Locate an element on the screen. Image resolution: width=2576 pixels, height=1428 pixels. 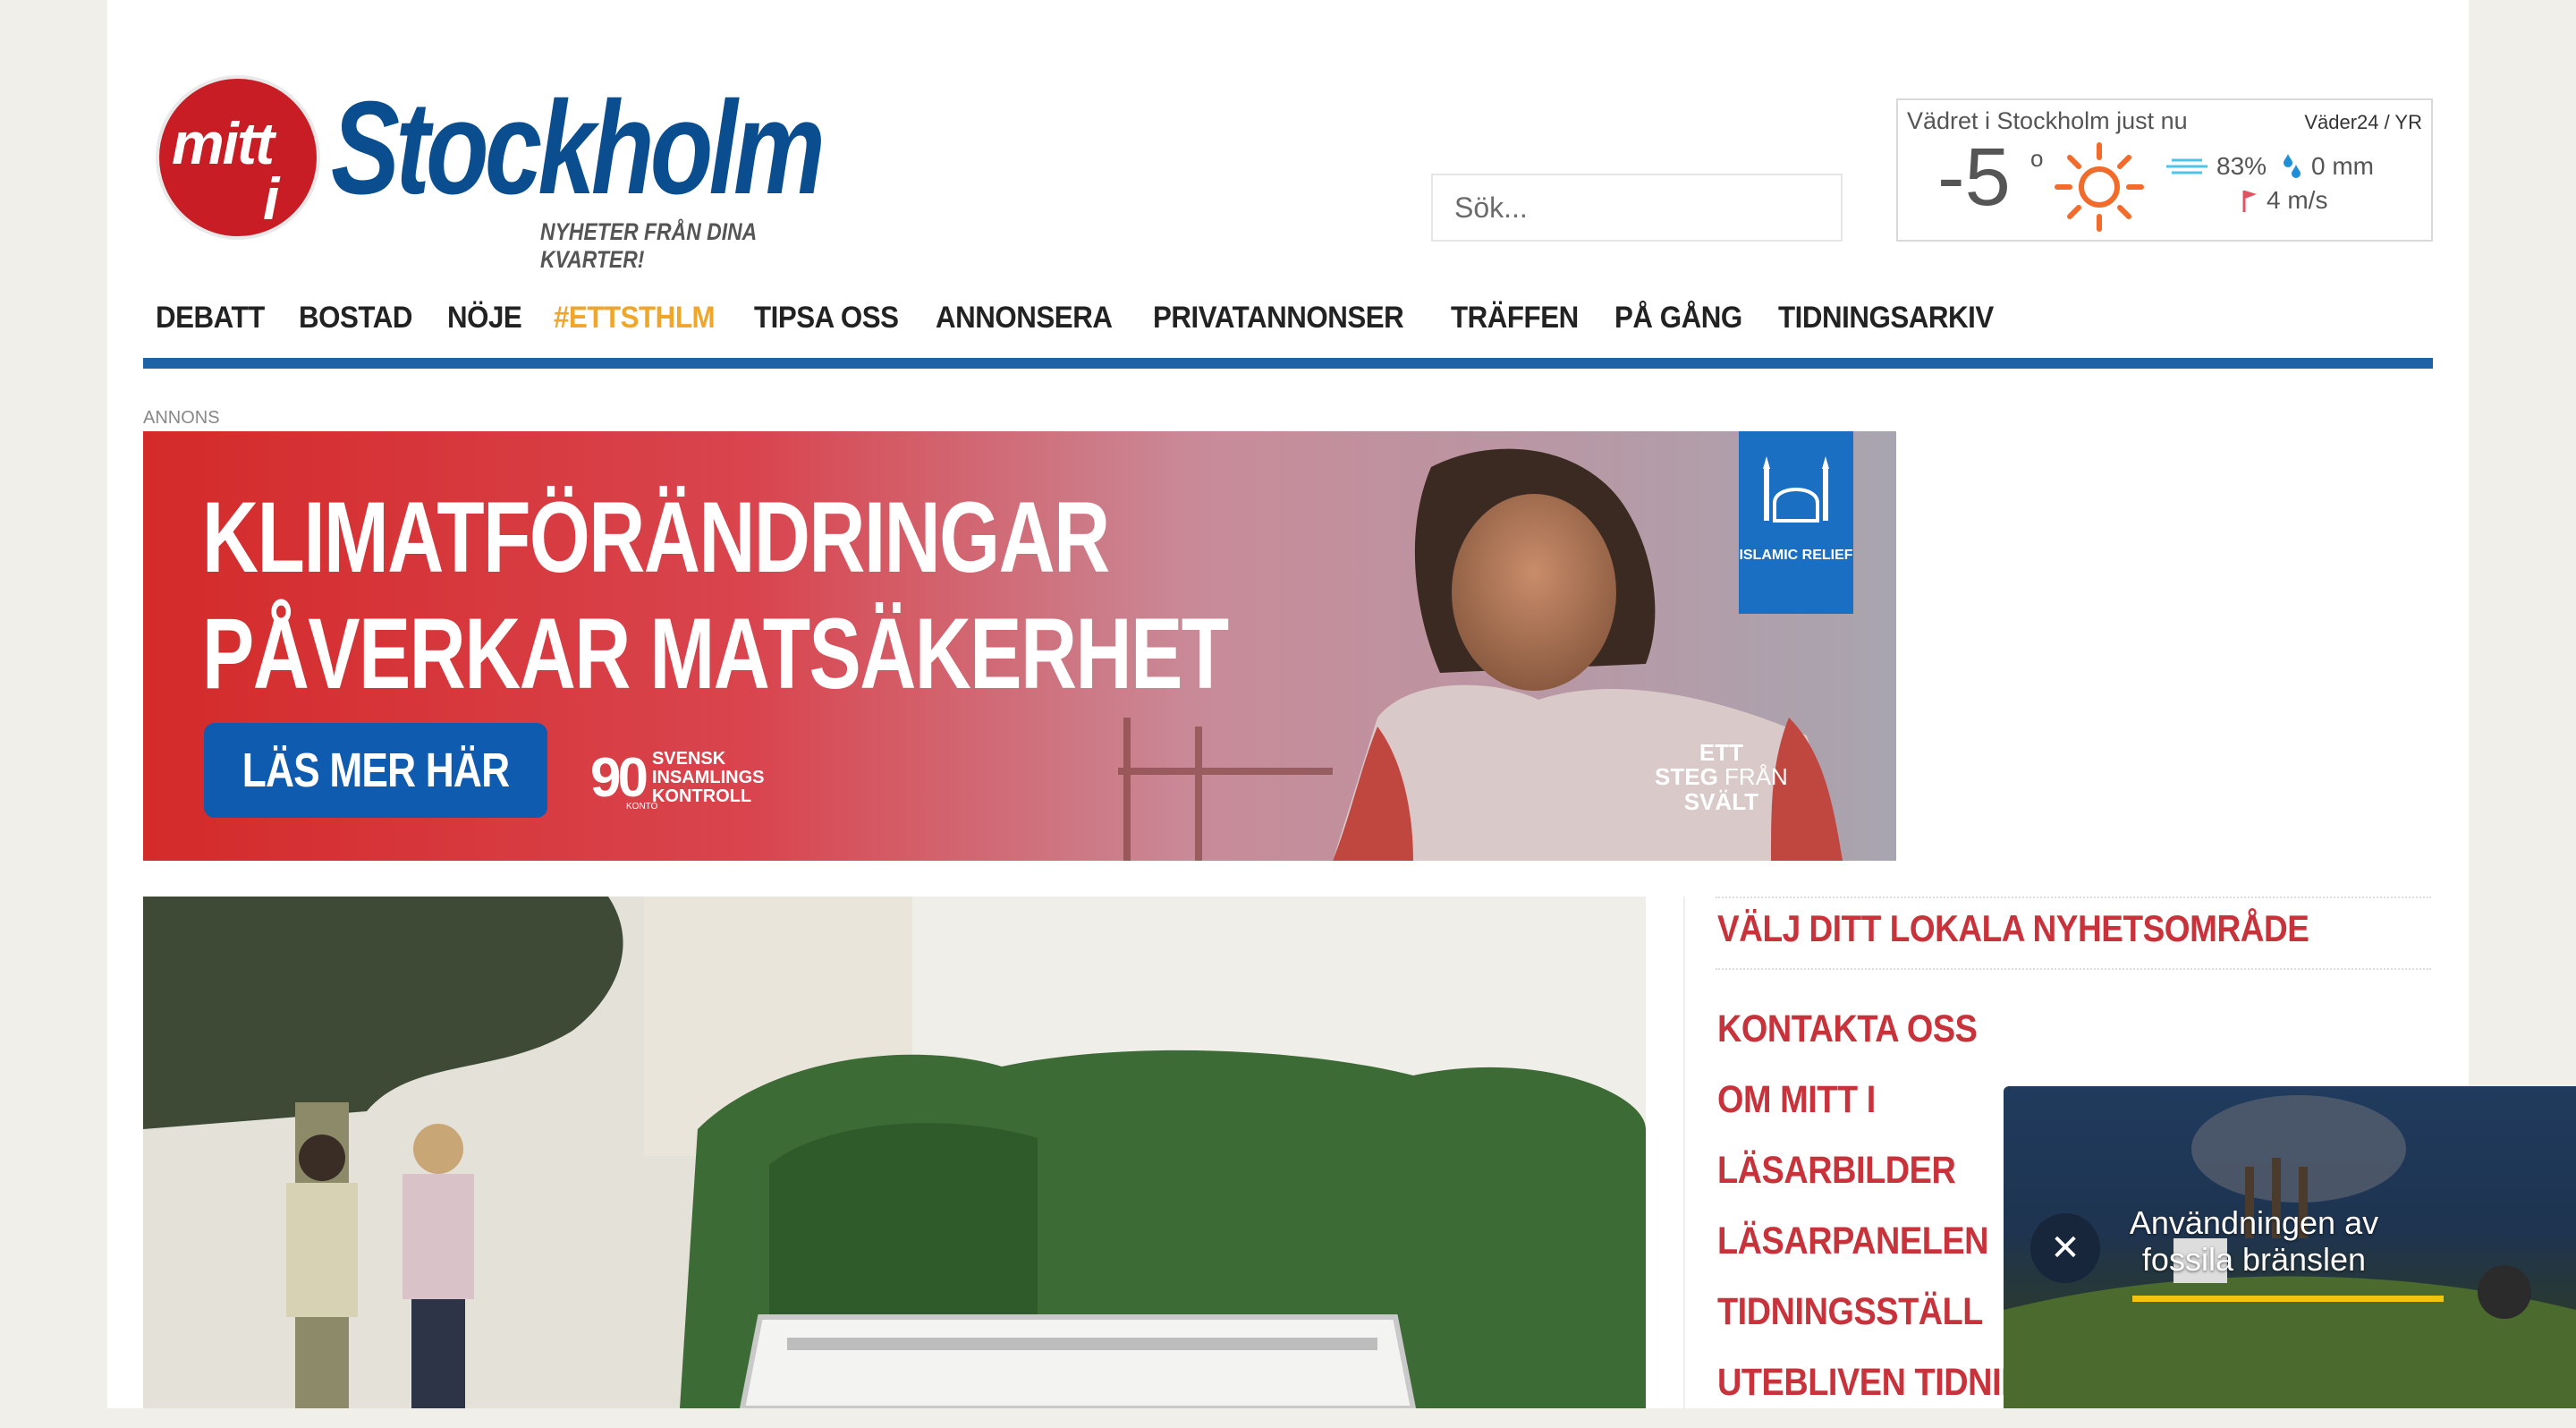
ad-read-more-button: LÄS MER HÄR is located at coordinates (375, 770).